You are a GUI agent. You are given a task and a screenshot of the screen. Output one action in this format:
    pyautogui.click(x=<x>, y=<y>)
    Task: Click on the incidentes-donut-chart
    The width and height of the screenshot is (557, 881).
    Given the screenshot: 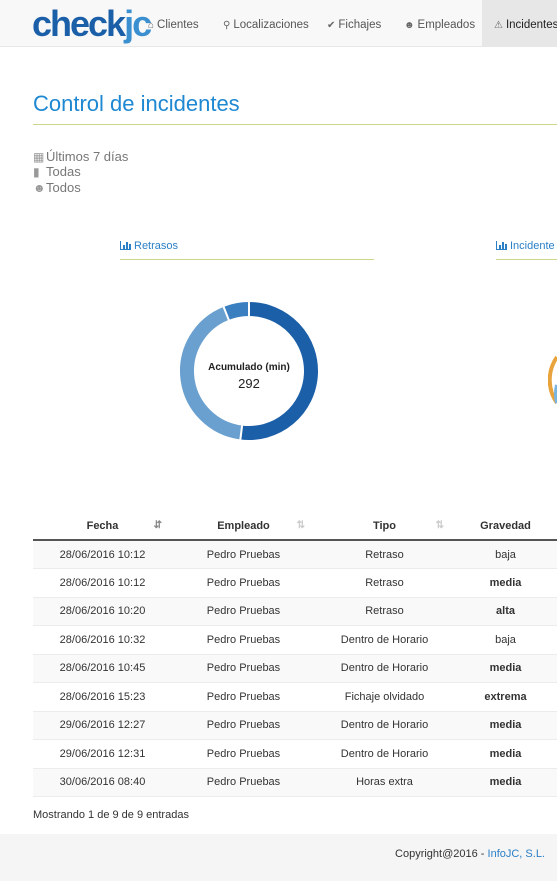 What is the action you would take?
    pyautogui.click(x=552, y=380)
    